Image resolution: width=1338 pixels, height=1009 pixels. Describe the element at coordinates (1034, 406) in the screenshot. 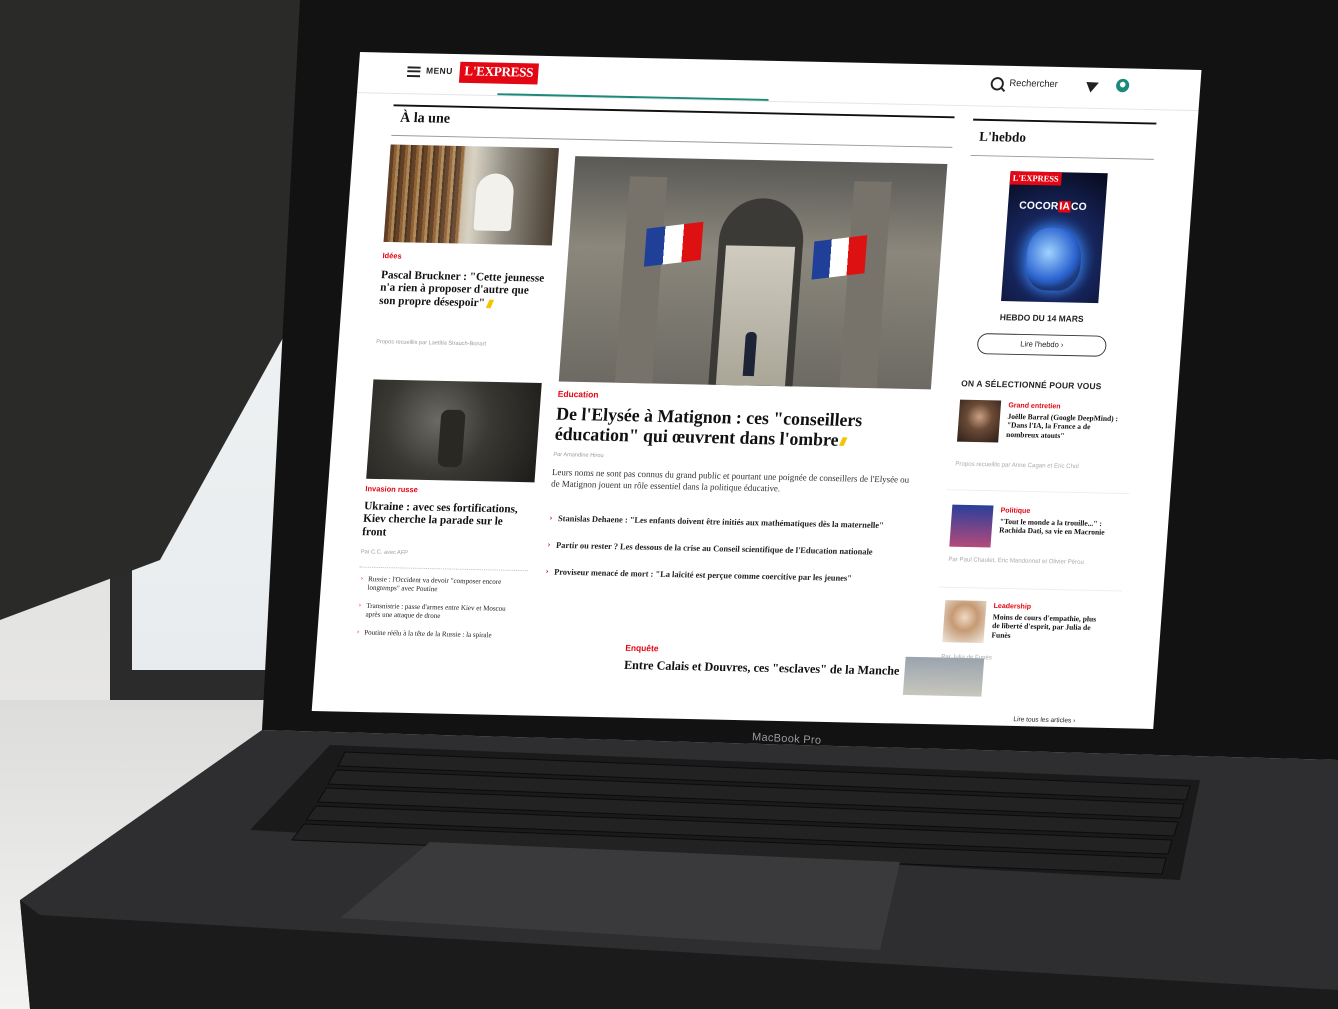

I see `selected-item-1-kicker: Grand entretien` at that location.